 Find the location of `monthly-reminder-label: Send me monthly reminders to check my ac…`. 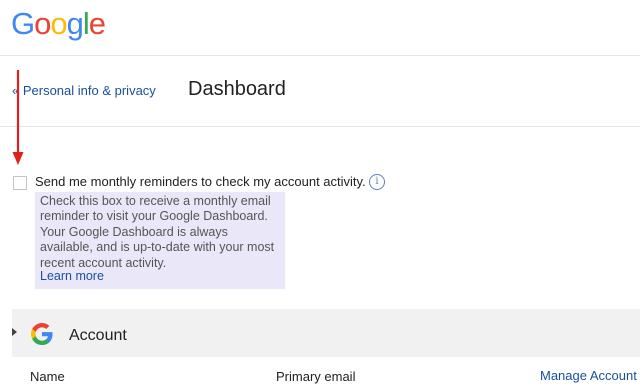

monthly-reminder-label: Send me monthly reminders to check my ac… is located at coordinates (200, 181).